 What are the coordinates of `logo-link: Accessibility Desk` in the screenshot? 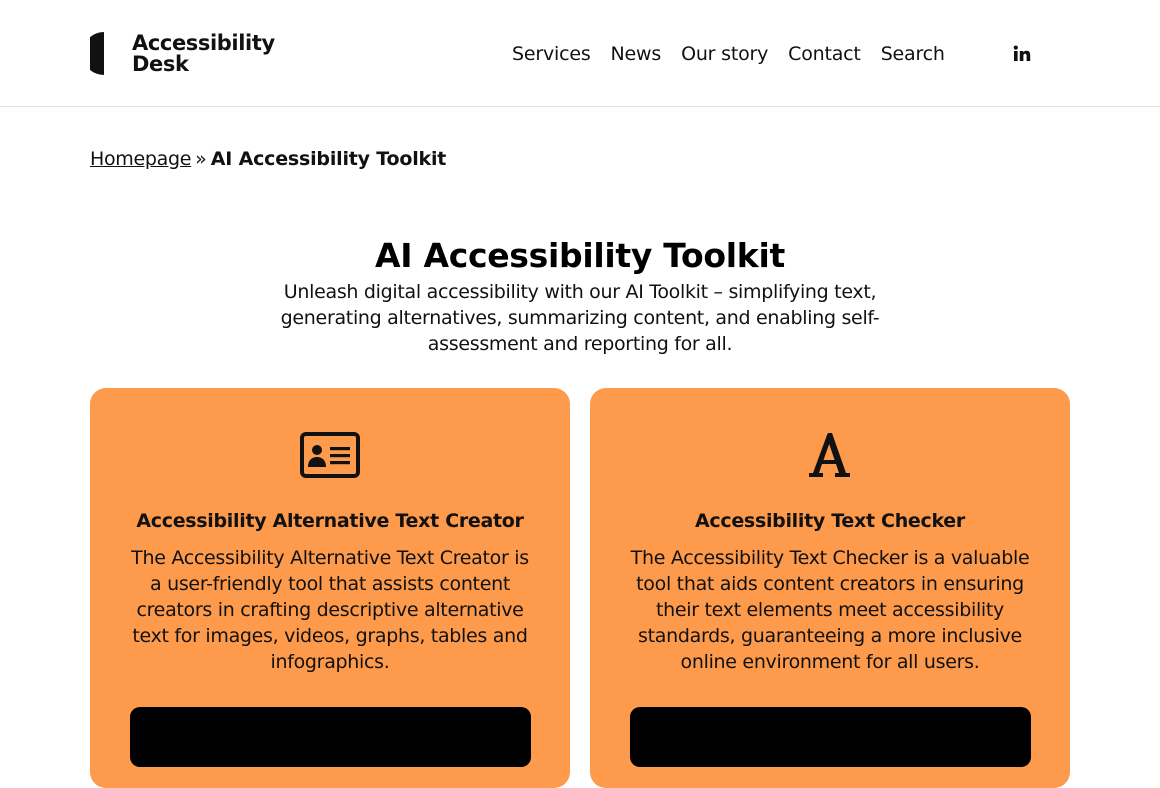 It's located at (182, 53).